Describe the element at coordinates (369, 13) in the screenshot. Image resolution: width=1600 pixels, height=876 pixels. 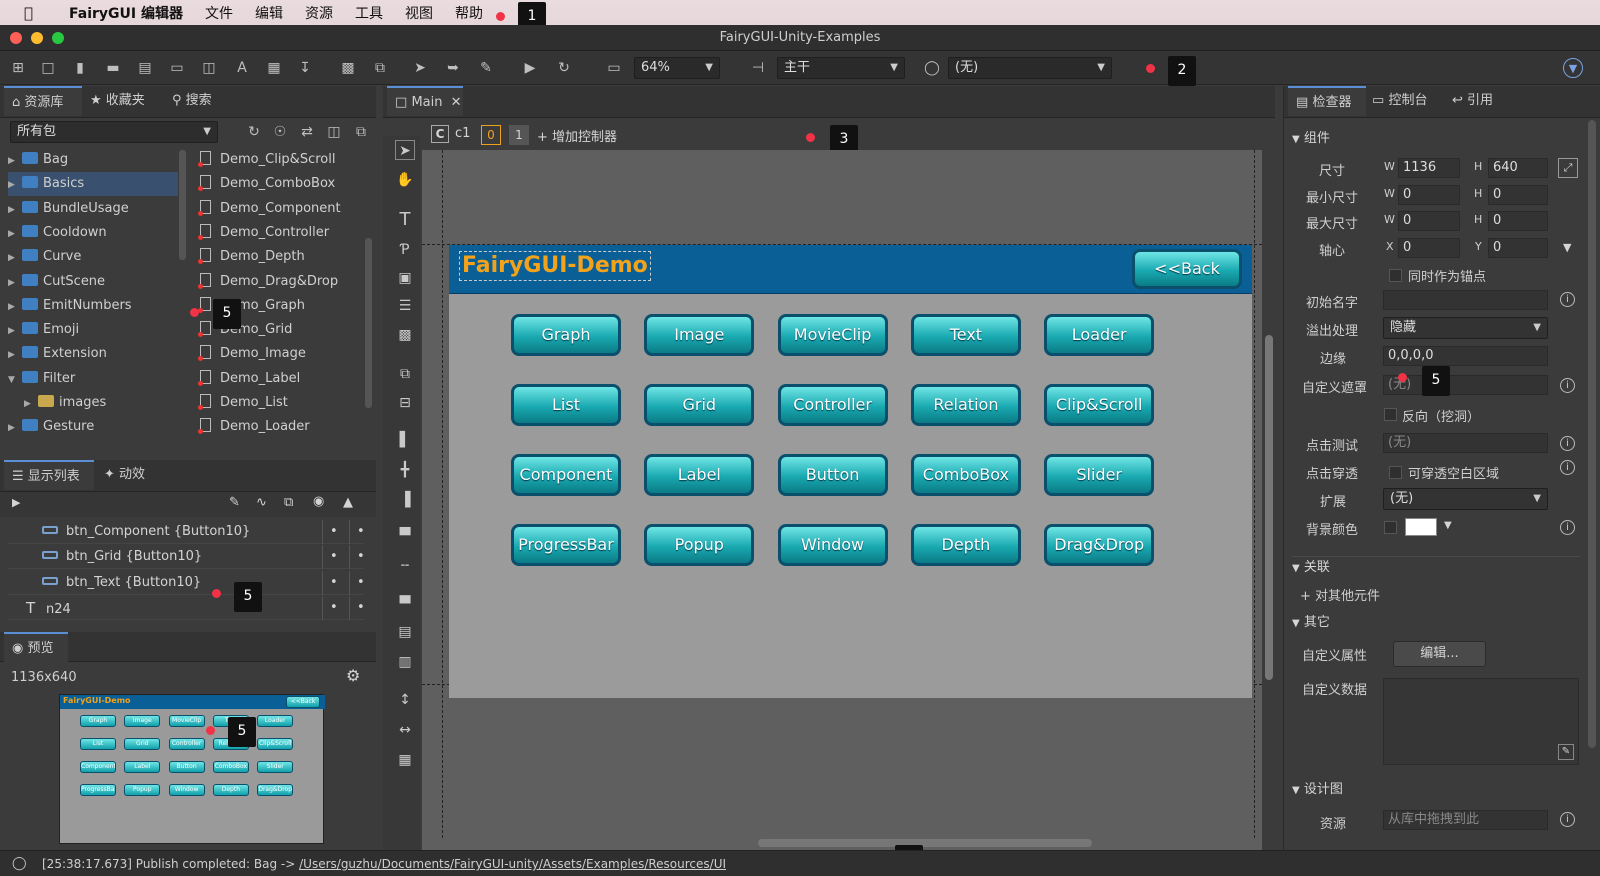
I see `menu-tools: 工具` at that location.